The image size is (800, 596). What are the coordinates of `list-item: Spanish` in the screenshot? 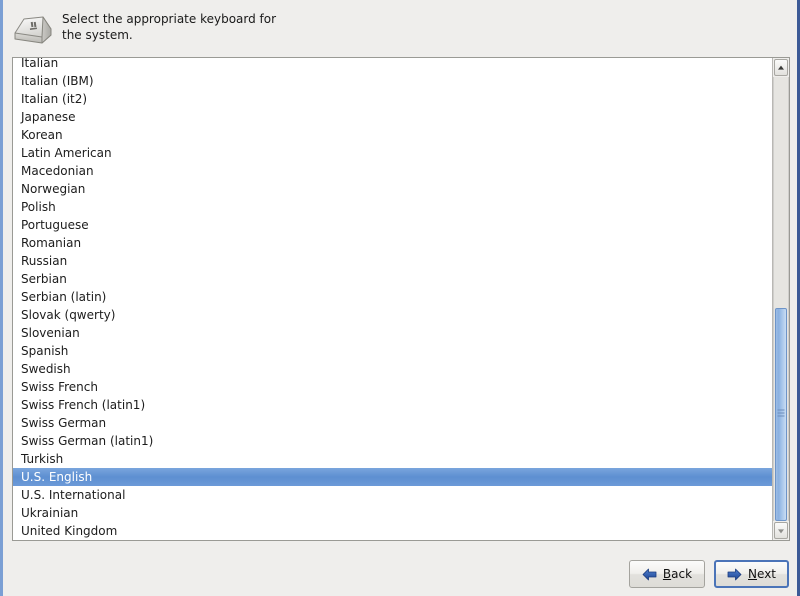 It's located at (392, 351).